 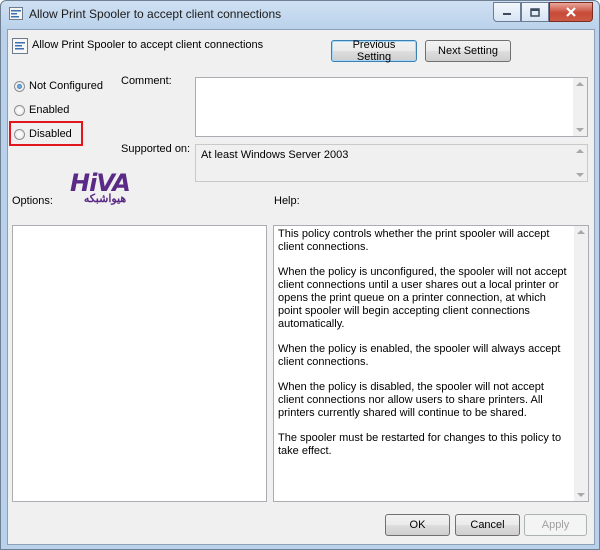 What do you see at coordinates (391, 107) in the screenshot?
I see `comment-textarea` at bounding box center [391, 107].